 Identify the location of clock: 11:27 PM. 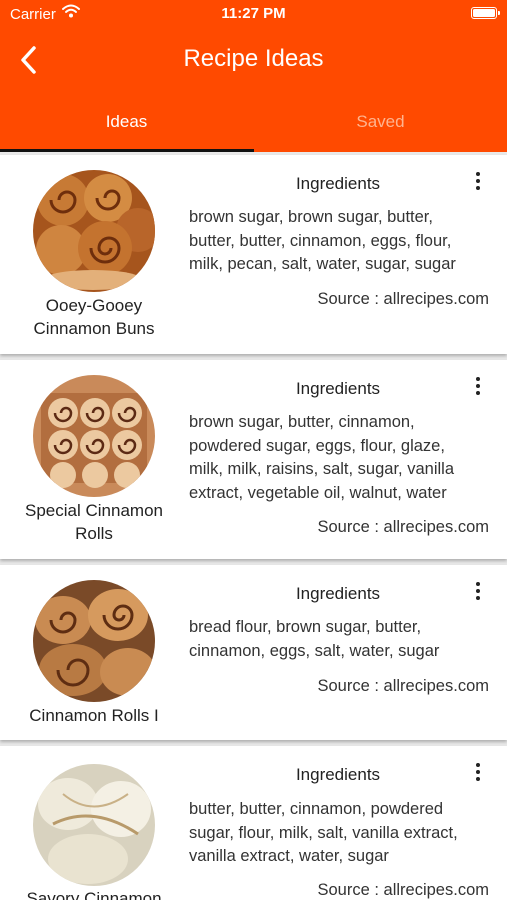
(253, 13).